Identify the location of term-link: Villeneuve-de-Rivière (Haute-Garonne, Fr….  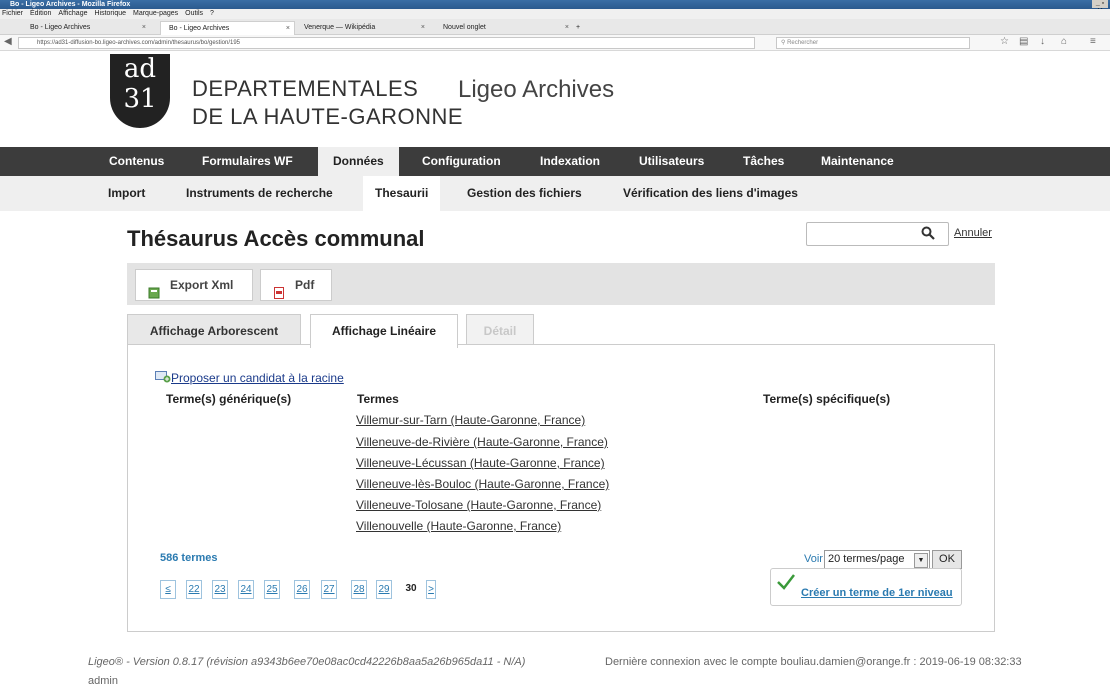
(482, 442).